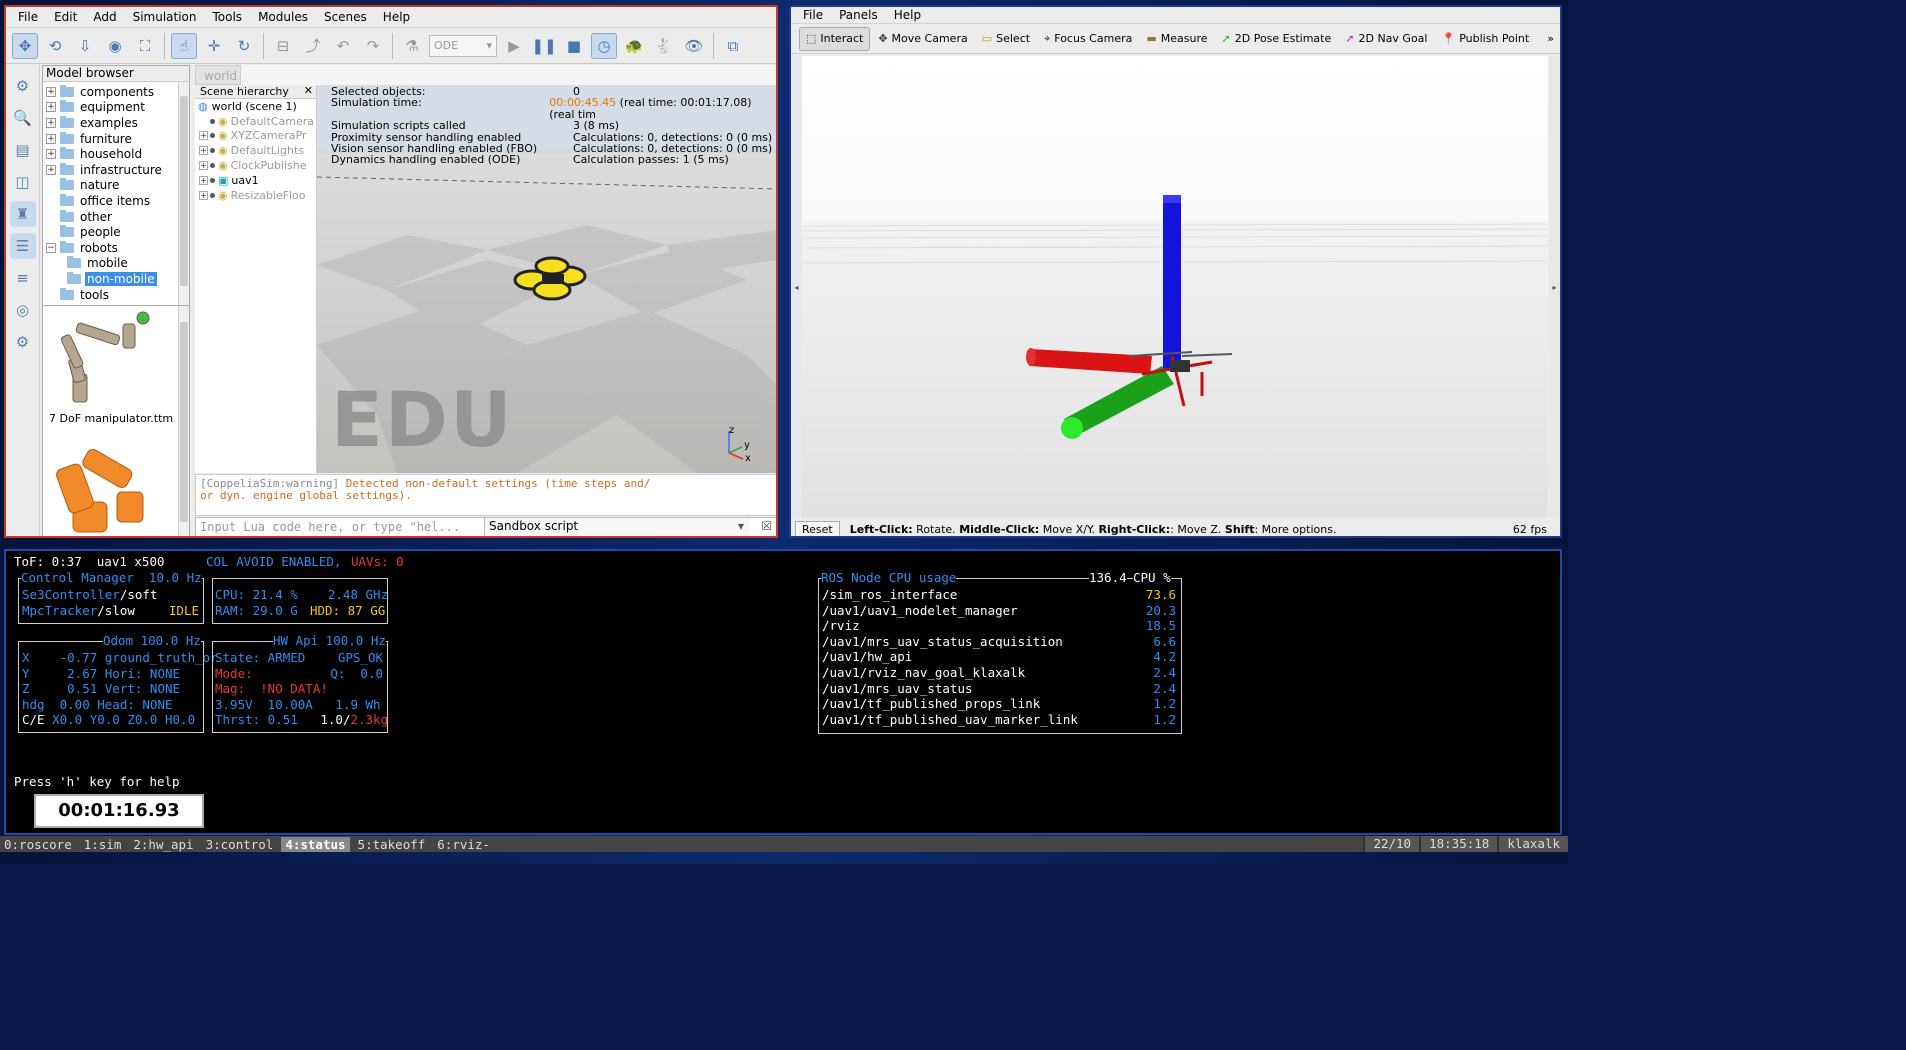 The height and width of the screenshot is (1050, 1906). I want to click on tree-item-furniture: + furniture, so click(116, 139).